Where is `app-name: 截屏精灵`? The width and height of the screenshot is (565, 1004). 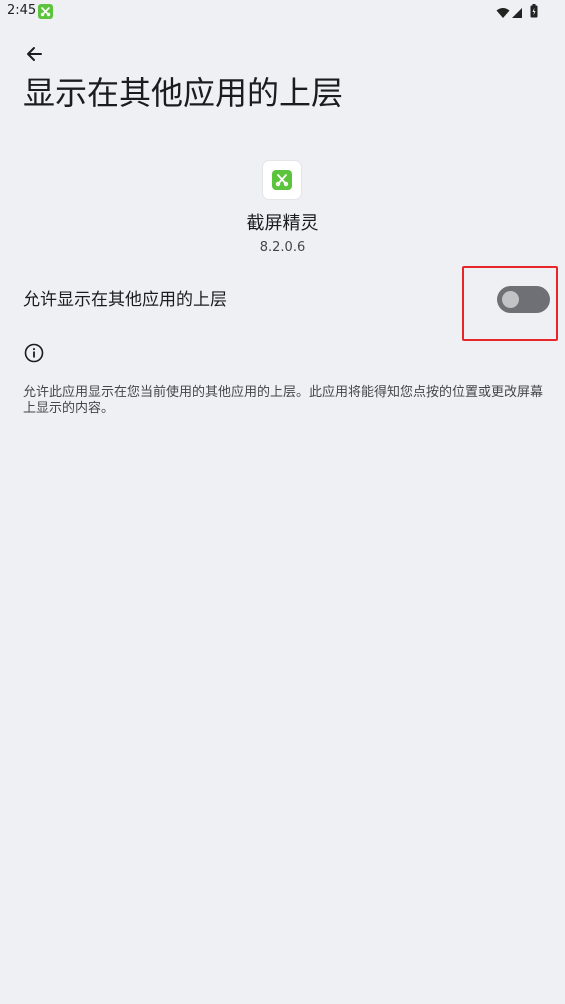
app-name: 截屏精灵 is located at coordinates (282, 223).